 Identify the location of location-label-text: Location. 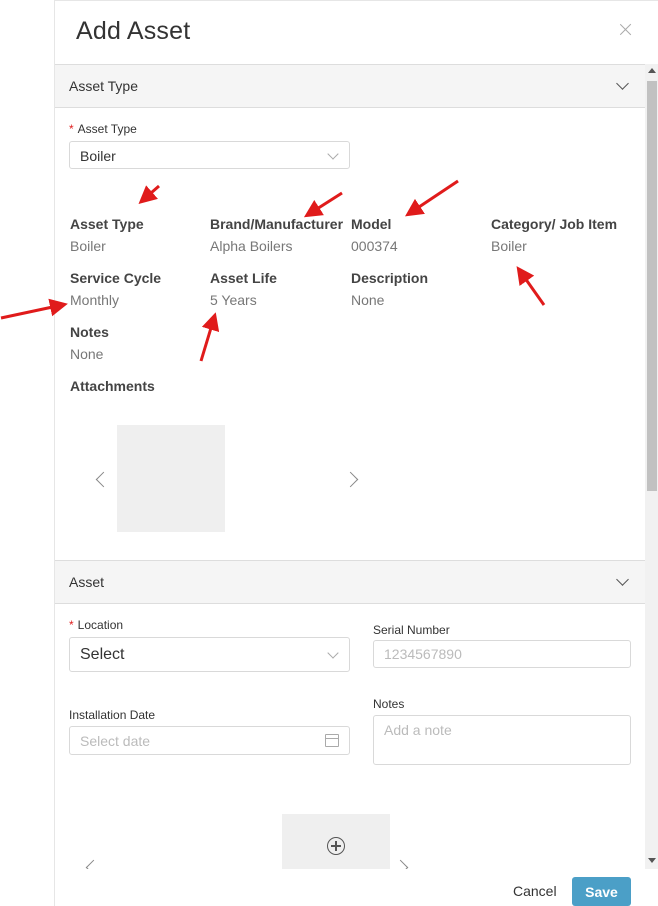
(100, 625).